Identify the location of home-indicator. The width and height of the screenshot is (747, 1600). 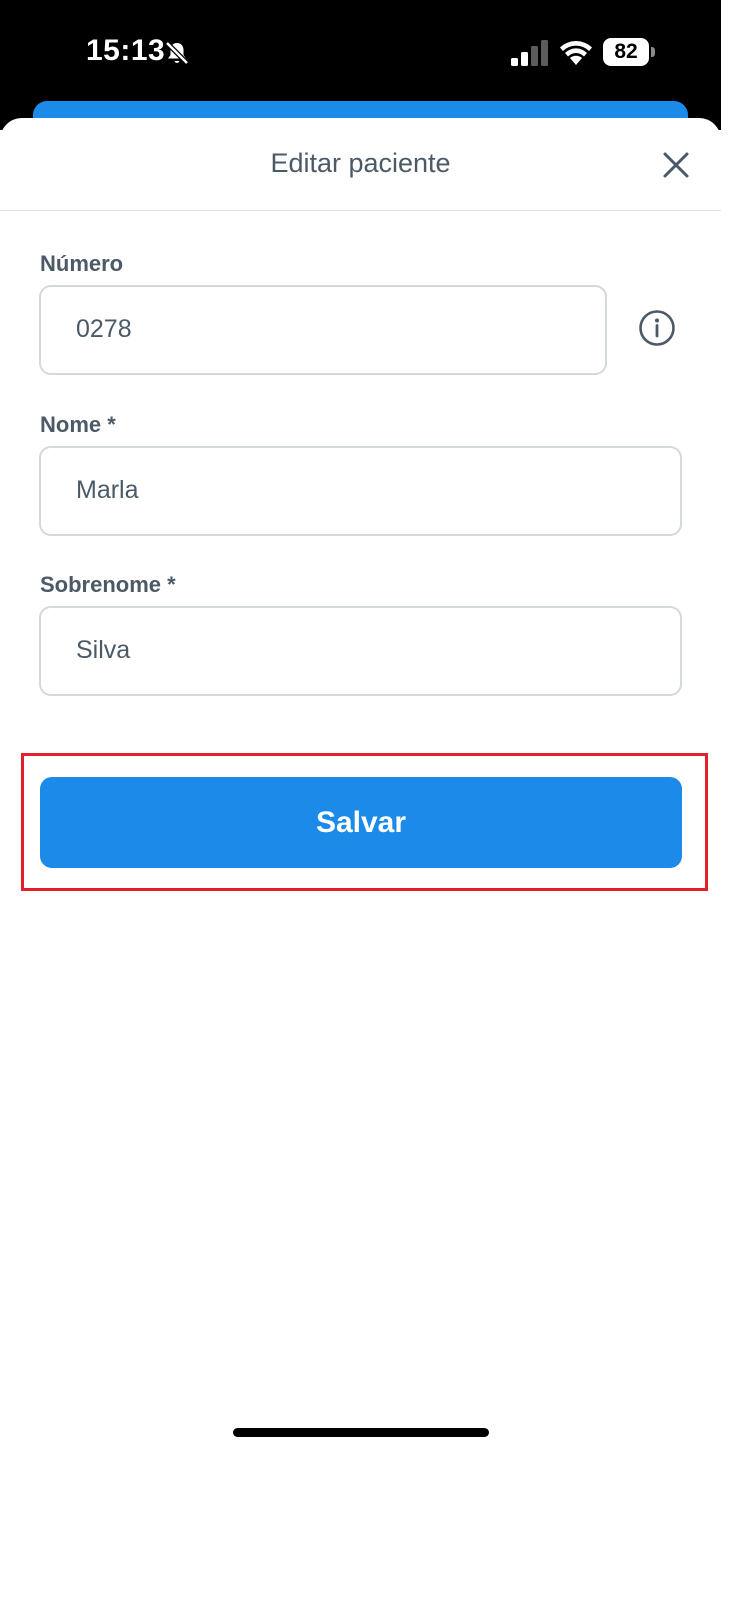
(361, 1432).